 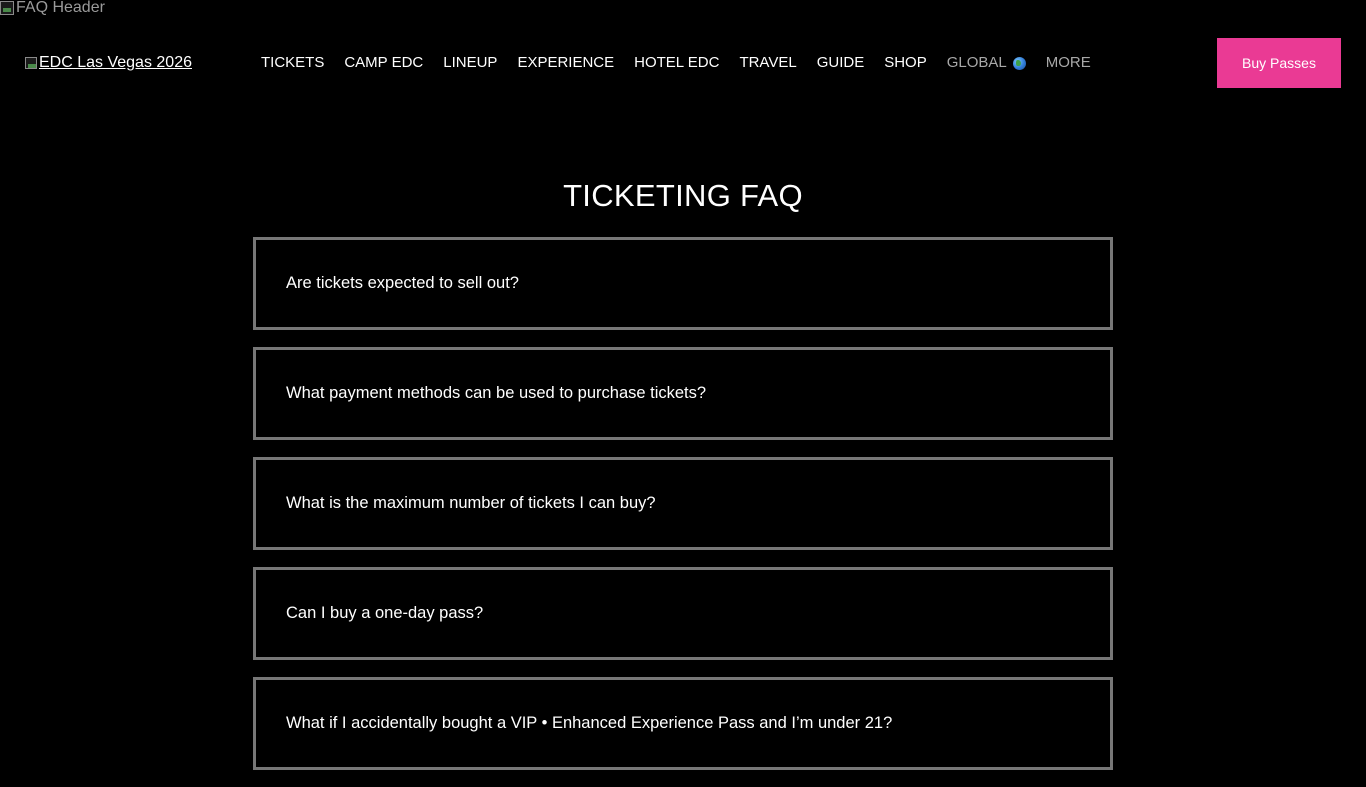 What do you see at coordinates (60, 8) in the screenshot?
I see `faq-header-alt-text: FAQ Header` at bounding box center [60, 8].